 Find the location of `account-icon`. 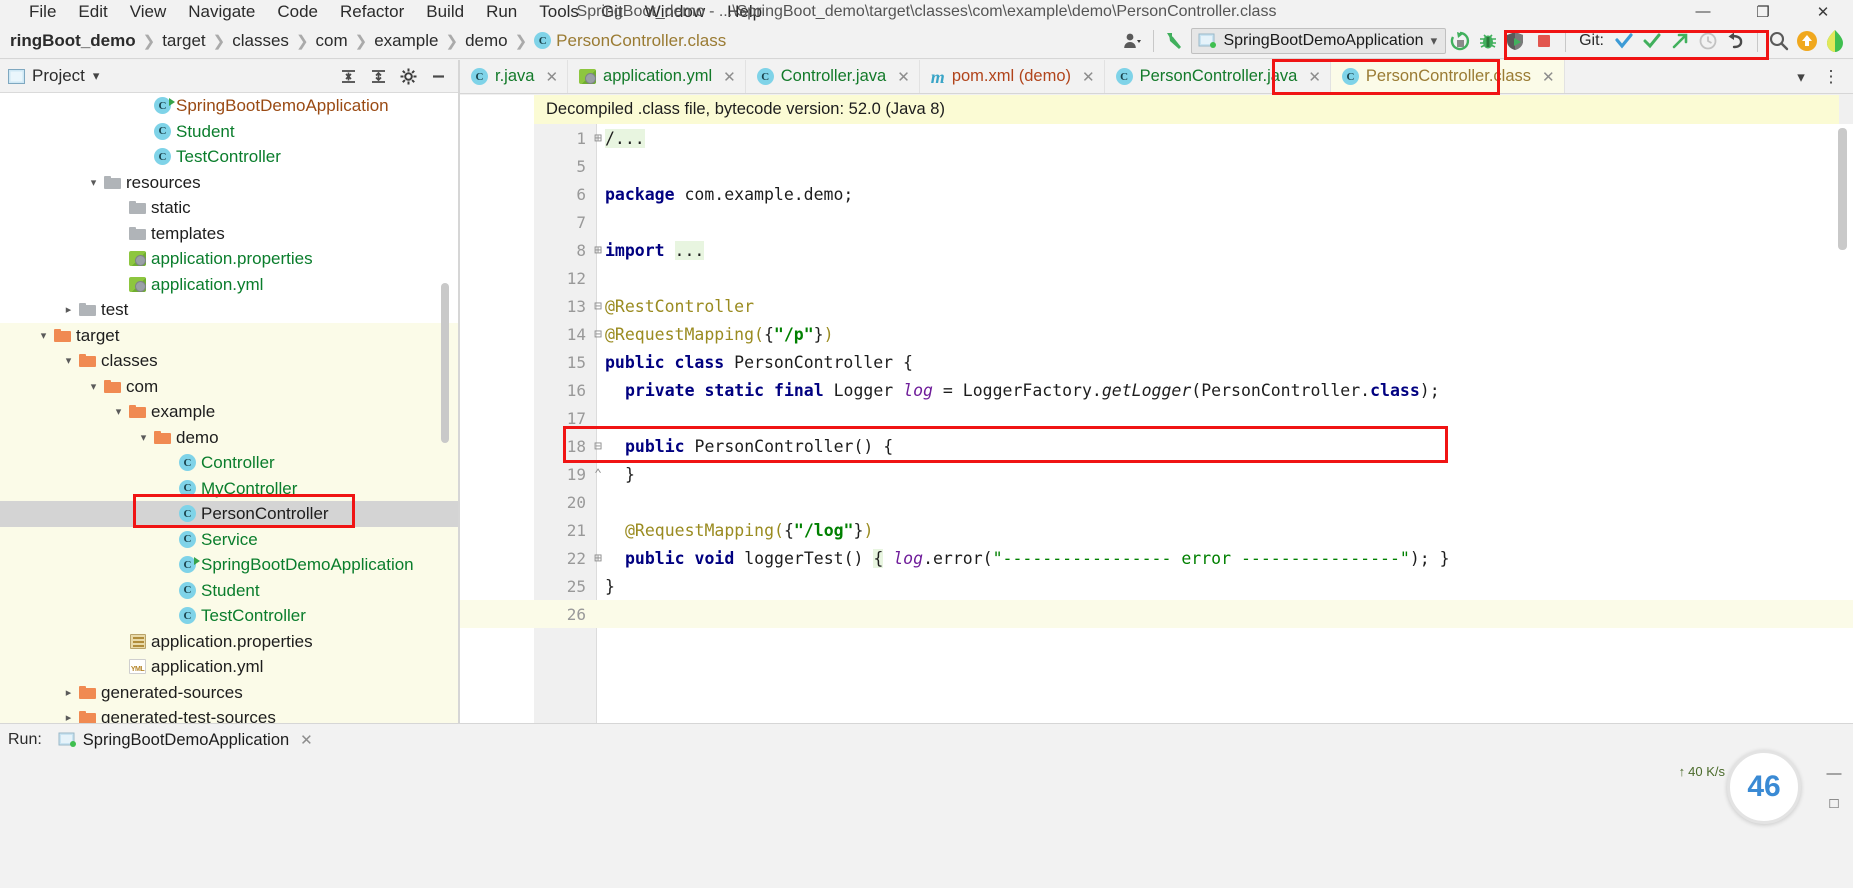

account-icon is located at coordinates (1132, 41).